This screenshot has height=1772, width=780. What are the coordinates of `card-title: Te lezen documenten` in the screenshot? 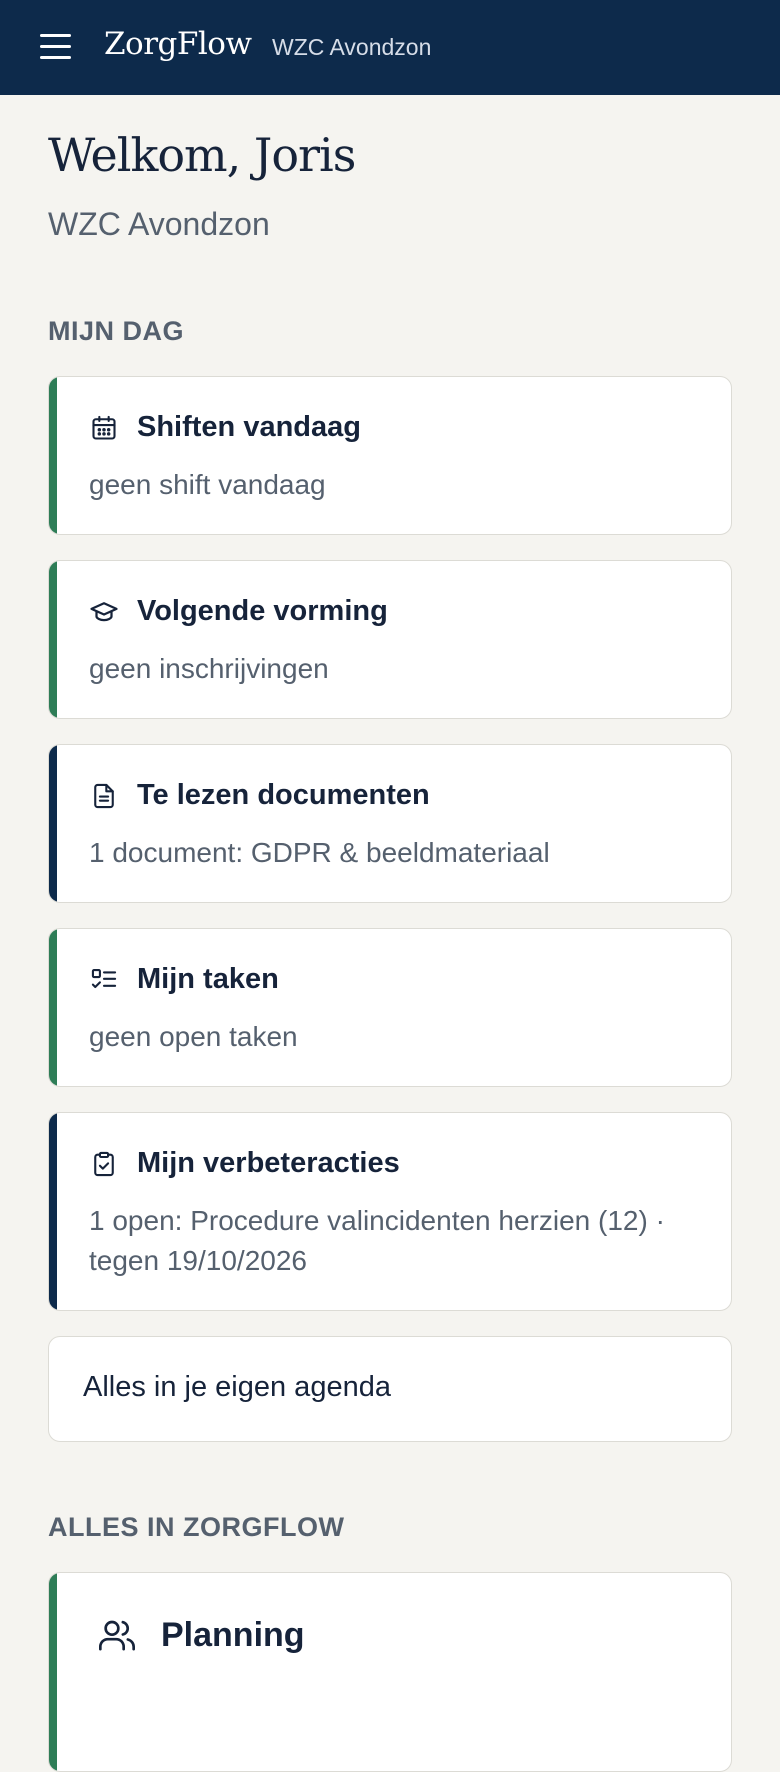 It's located at (283, 795).